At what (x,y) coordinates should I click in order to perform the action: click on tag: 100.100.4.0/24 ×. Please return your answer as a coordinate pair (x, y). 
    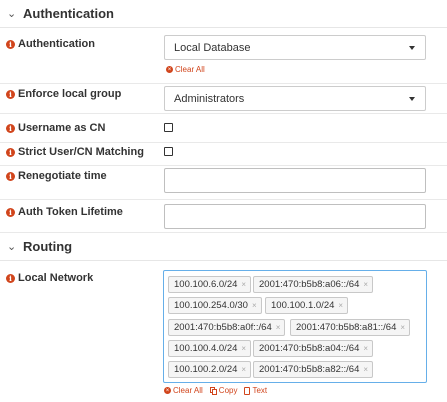
    Looking at the image, I should click on (210, 348).